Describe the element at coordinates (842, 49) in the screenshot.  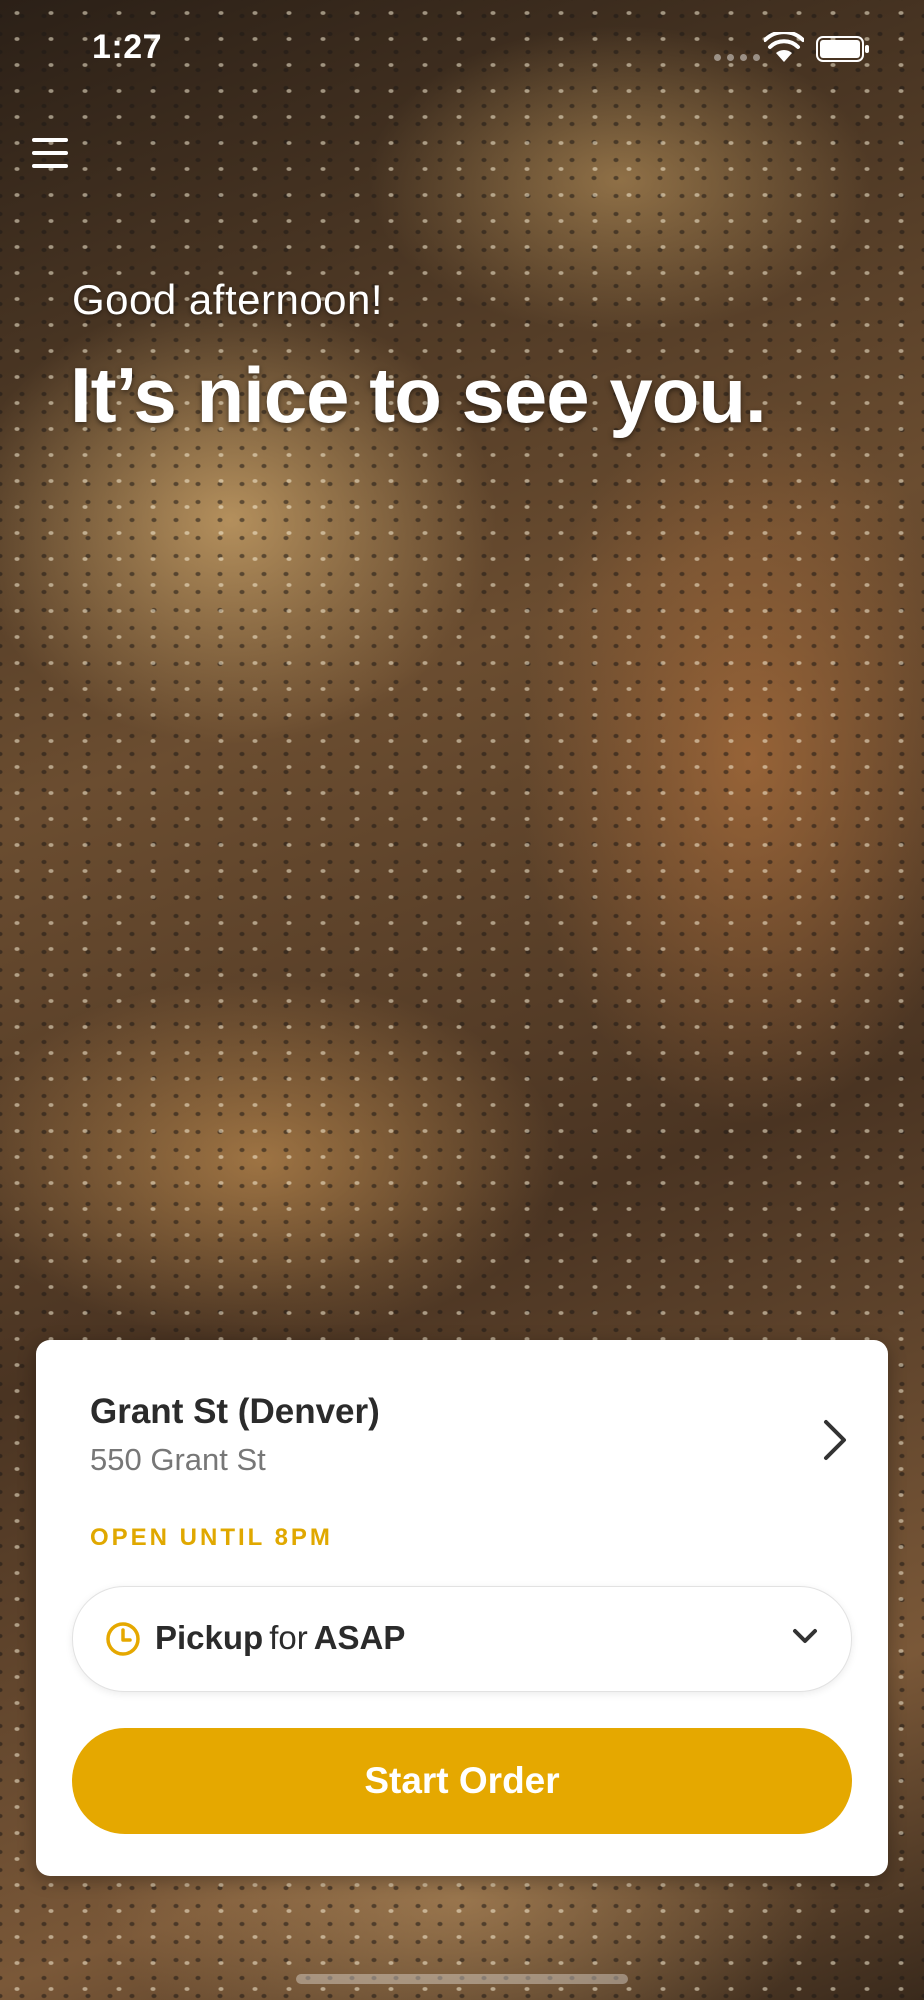
I see `battery-icon` at that location.